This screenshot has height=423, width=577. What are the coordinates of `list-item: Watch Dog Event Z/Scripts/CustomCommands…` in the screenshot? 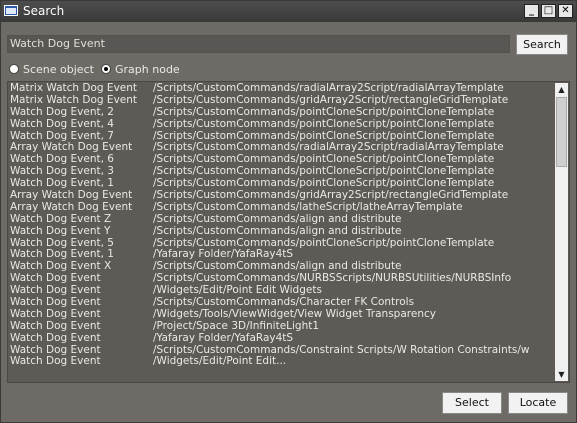 It's located at (282, 219).